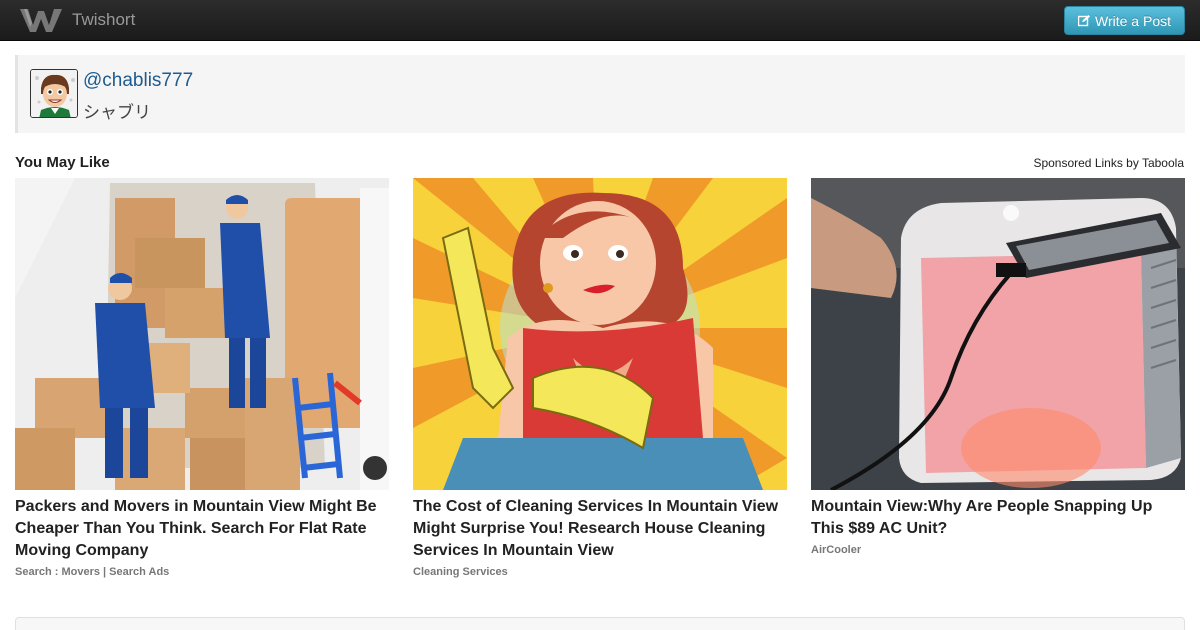 The image size is (1200, 630). Describe the element at coordinates (41, 20) in the screenshot. I see `twishort-logo-icon` at that location.